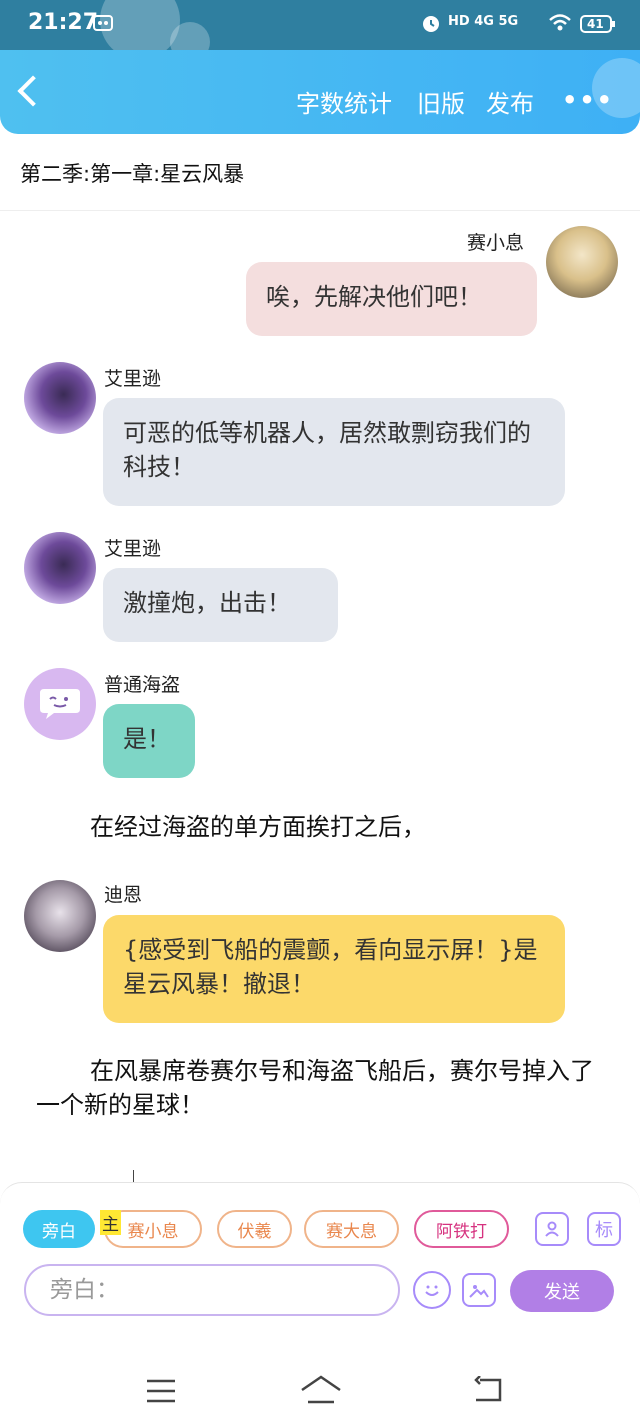 The height and width of the screenshot is (1427, 640). I want to click on wifi-icon, so click(560, 25).